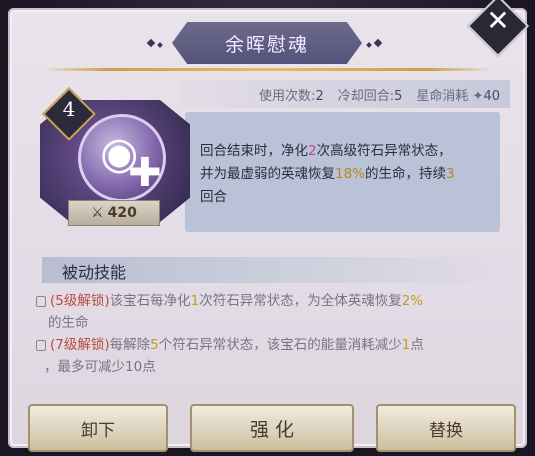 This screenshot has height=456, width=535. What do you see at coordinates (94, 272) in the screenshot?
I see `passive-heading: 被动技能` at bounding box center [94, 272].